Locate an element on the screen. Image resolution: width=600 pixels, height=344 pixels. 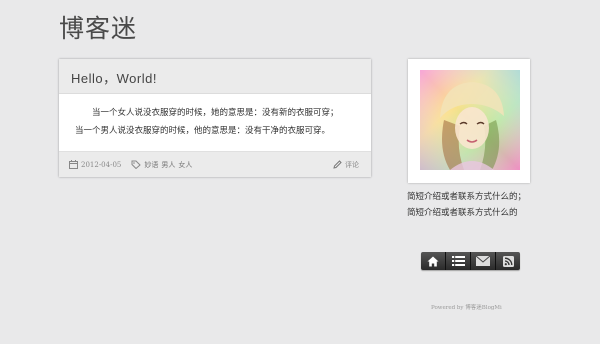
post-date: 2012-04-05 is located at coordinates (95, 164).